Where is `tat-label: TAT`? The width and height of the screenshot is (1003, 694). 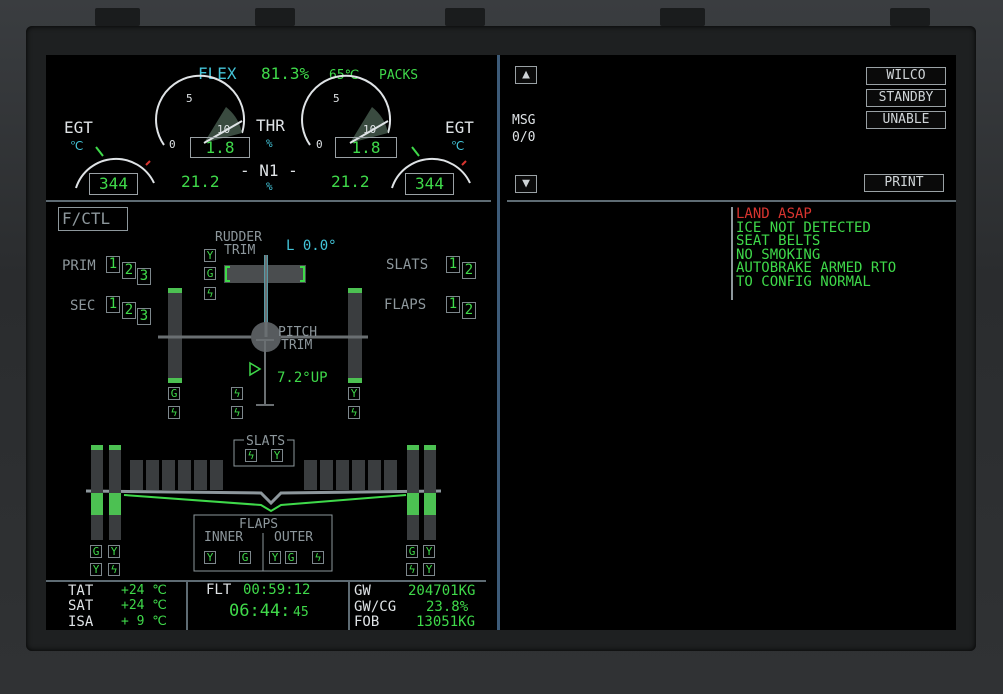
tat-label: TAT is located at coordinates (81, 591).